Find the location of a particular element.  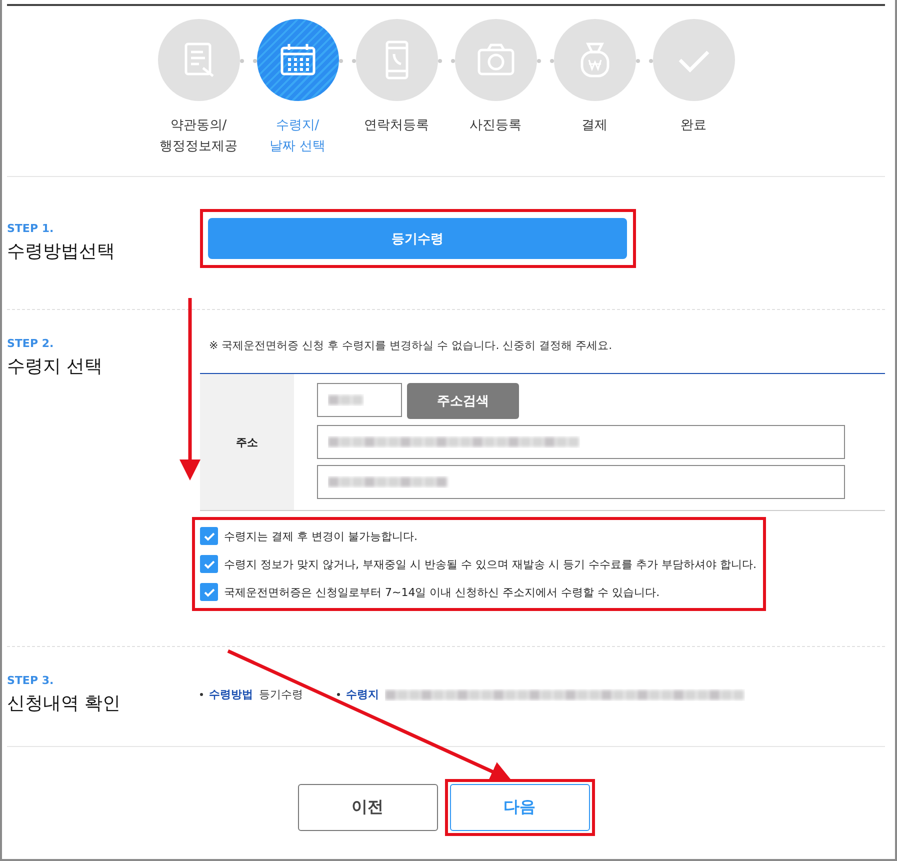

step-label: 결제 is located at coordinates (595, 126).